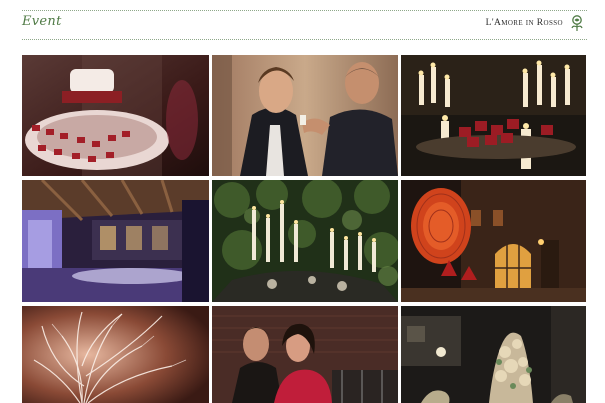  What do you see at coordinates (115, 115) in the screenshot?
I see `photo-wedding-cake-table` at bounding box center [115, 115].